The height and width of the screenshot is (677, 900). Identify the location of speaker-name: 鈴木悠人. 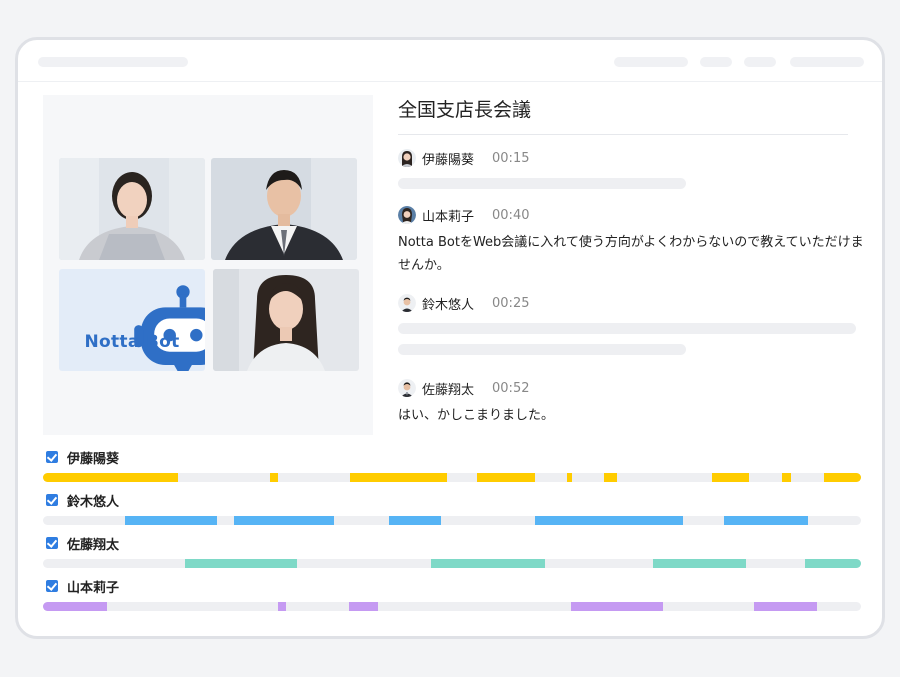
(448, 305).